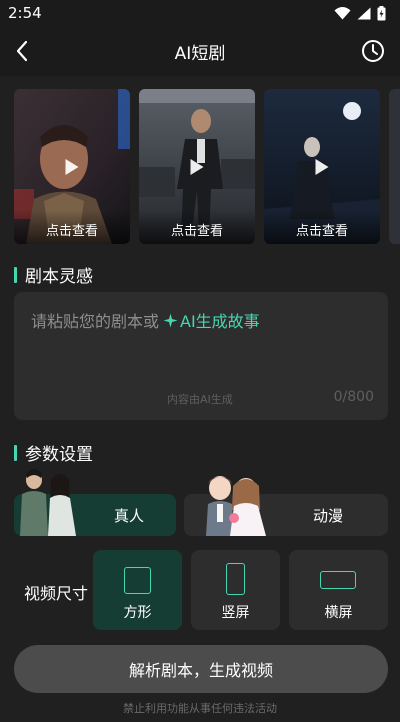 The width and height of the screenshot is (400, 722). What do you see at coordinates (137, 580) in the screenshot?
I see `square-ratio-icon` at bounding box center [137, 580].